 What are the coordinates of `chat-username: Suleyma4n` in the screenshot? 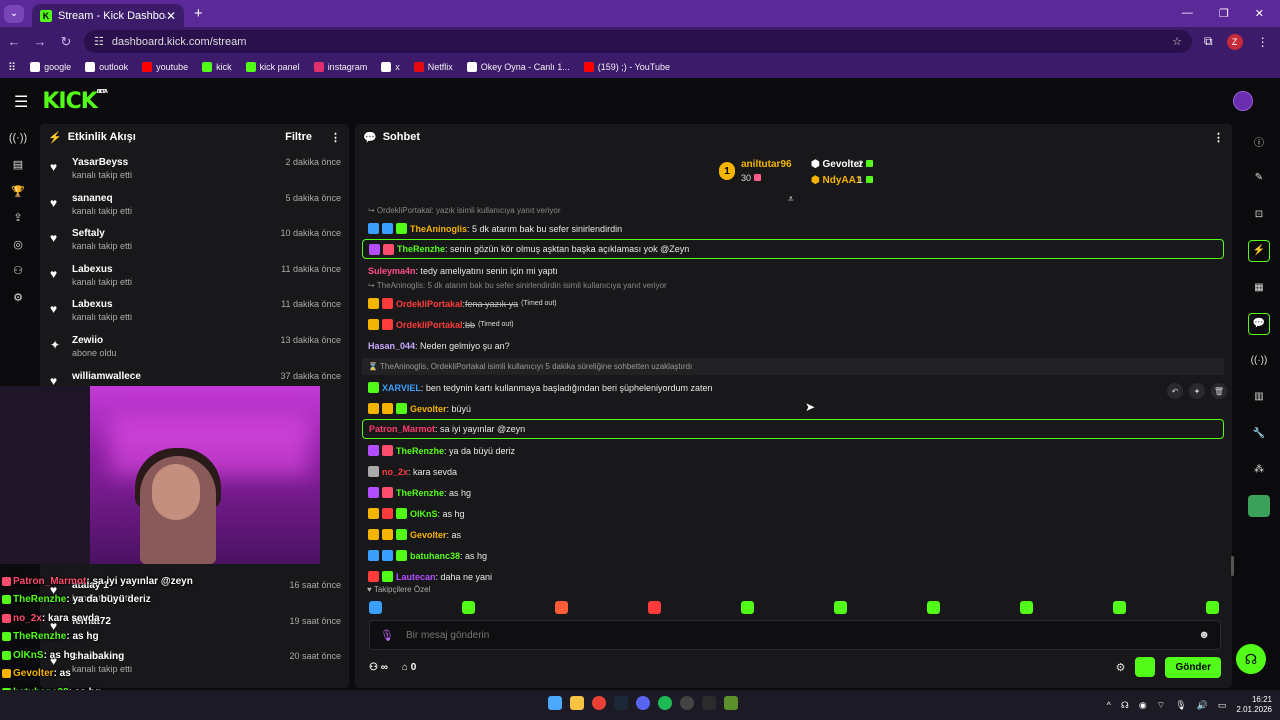 It's located at (392, 271).